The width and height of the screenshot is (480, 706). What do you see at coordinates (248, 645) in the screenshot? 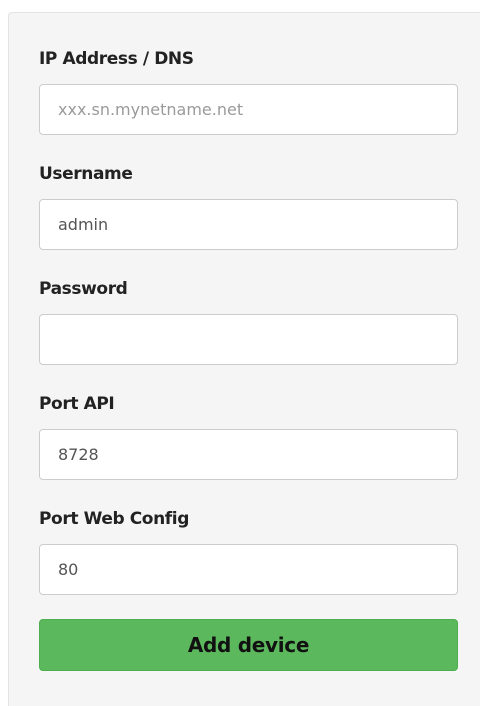
I see `add-device-button: Add device` at bounding box center [248, 645].